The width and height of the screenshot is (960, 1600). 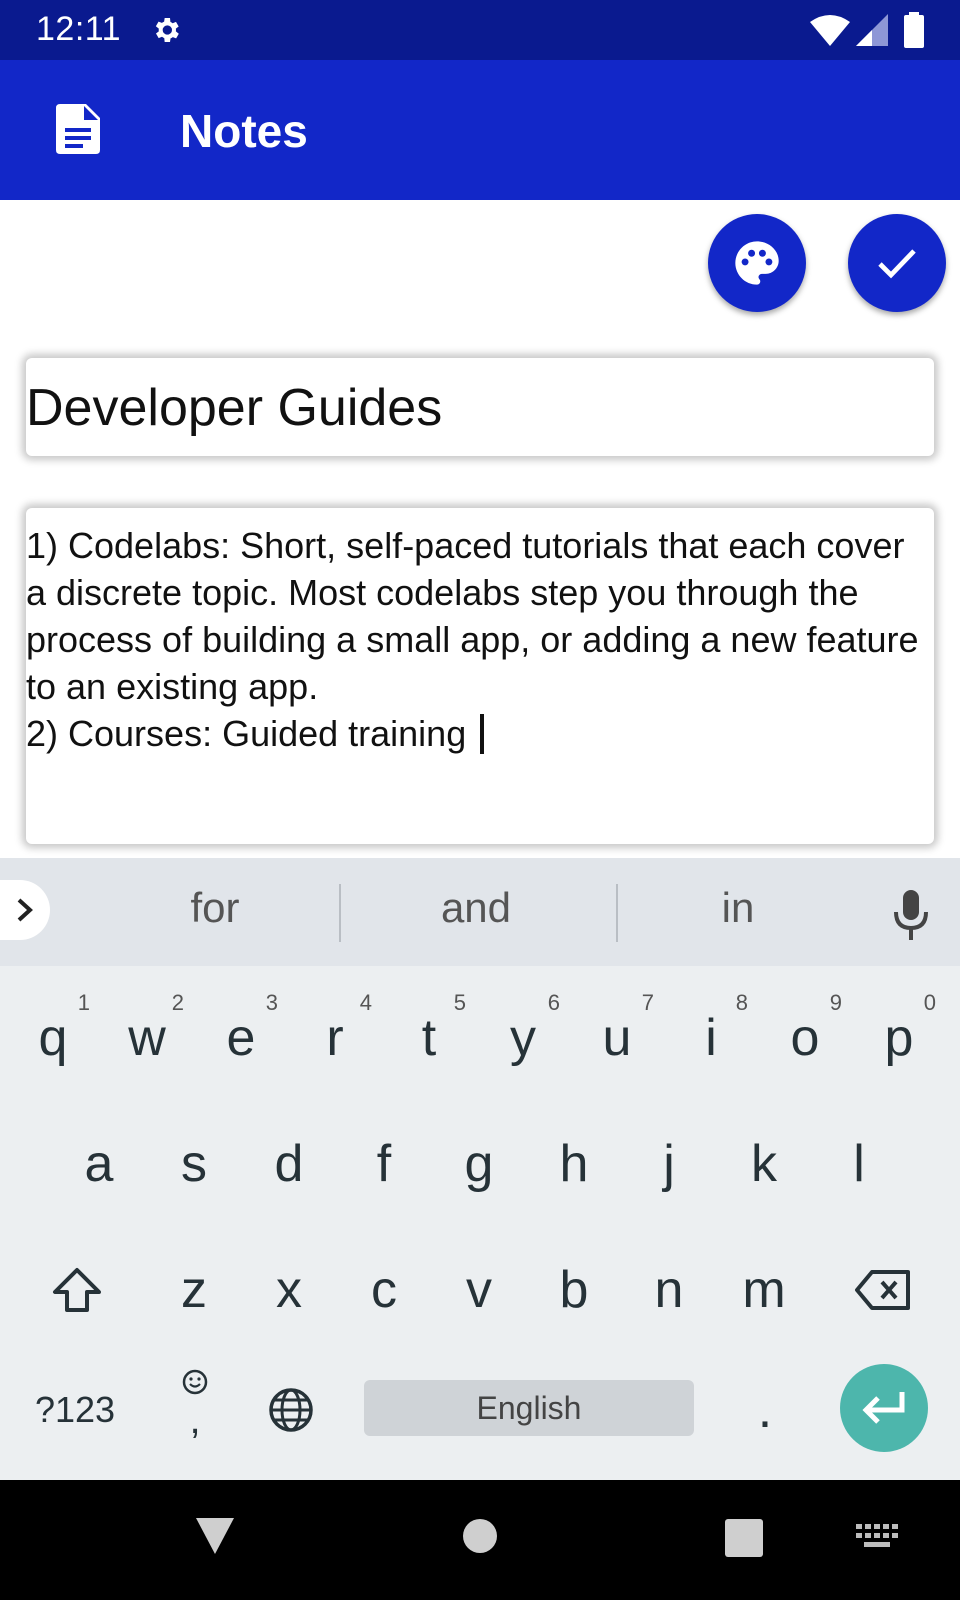 I want to click on app-bar: Notes, so click(x=480, y=130).